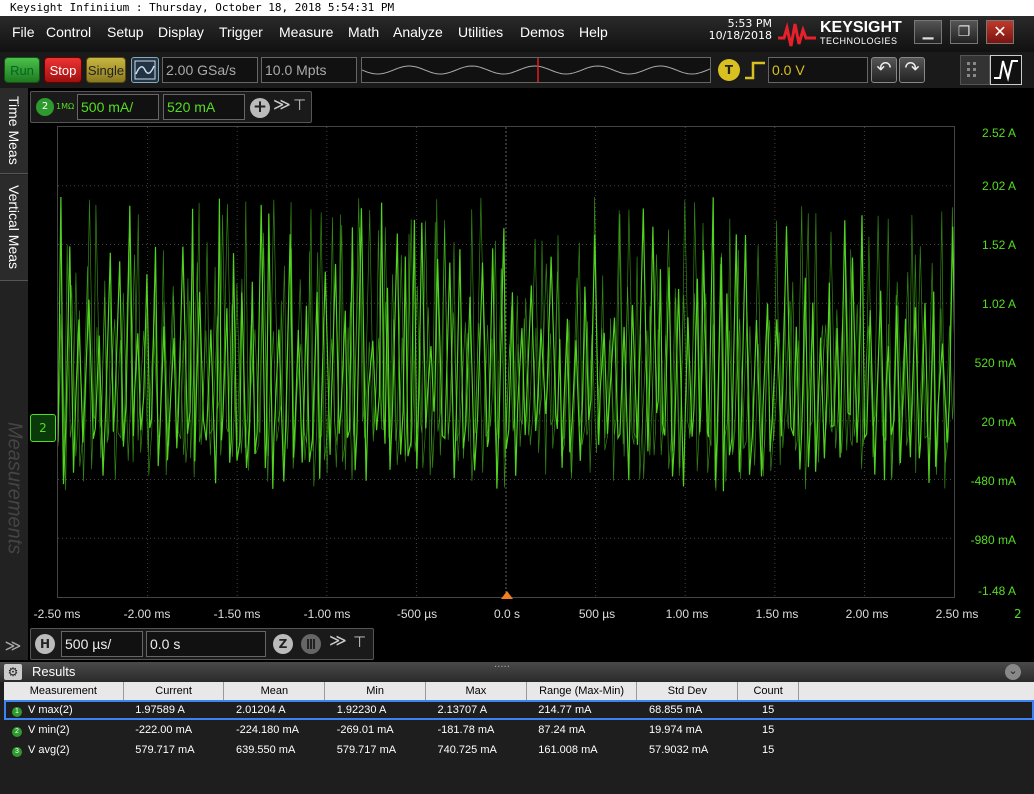  I want to click on trigger-position-marker-icon, so click(507, 595).